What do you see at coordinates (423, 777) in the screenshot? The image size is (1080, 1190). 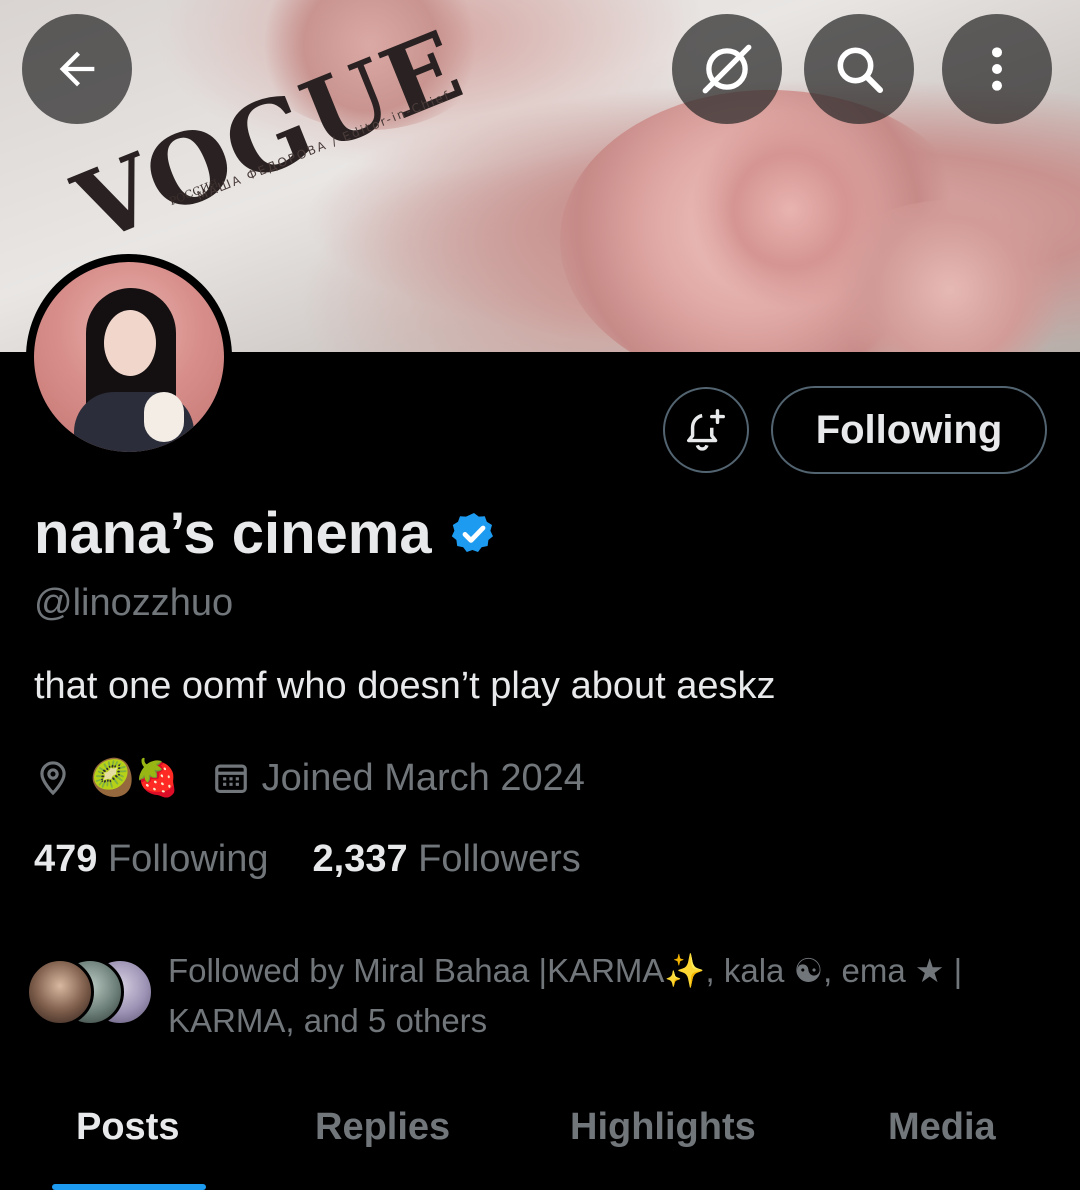 I see `joined-date: Joined March 2024` at bounding box center [423, 777].